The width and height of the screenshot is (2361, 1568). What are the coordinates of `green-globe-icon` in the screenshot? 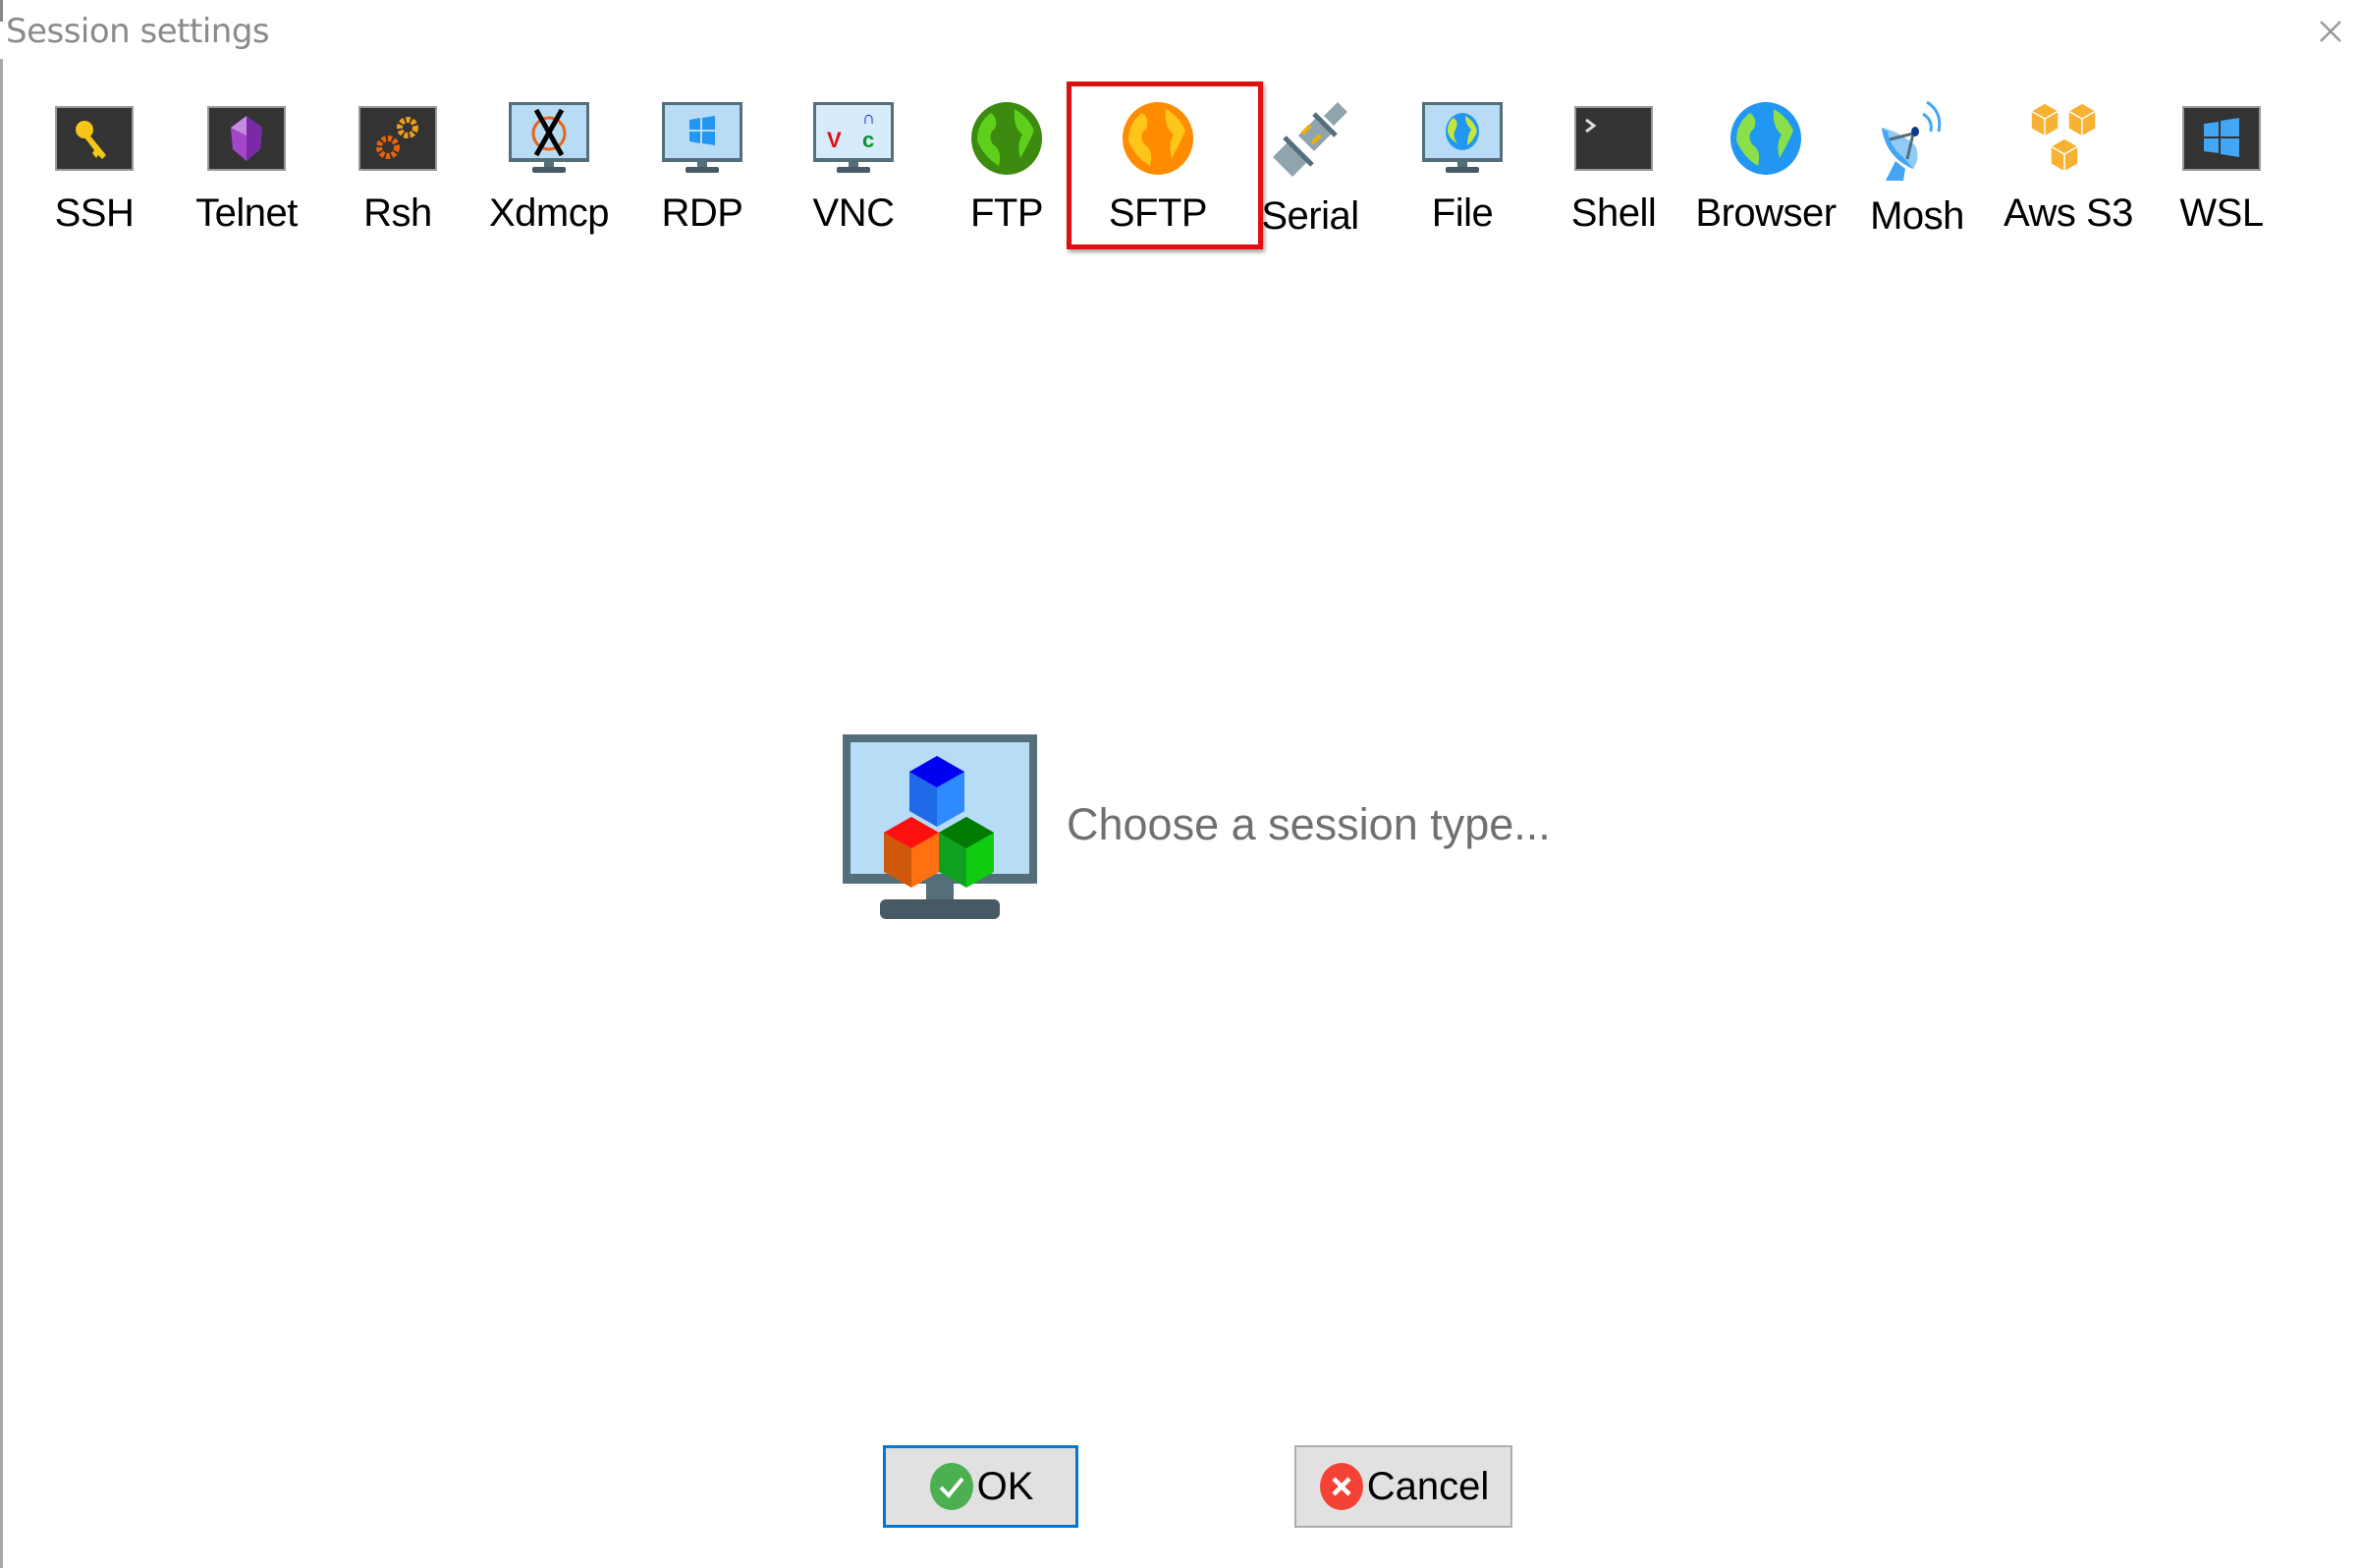 It's located at (1006, 138).